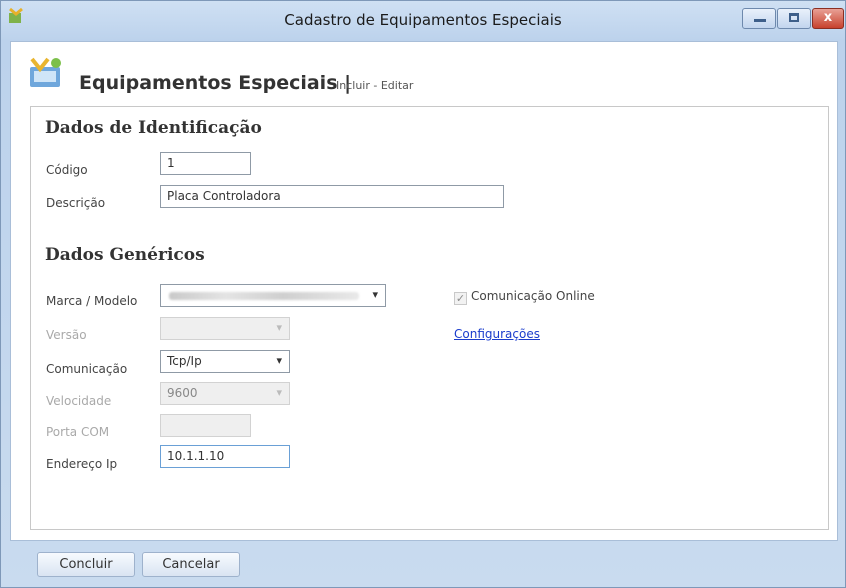 The width and height of the screenshot is (846, 588). Describe the element at coordinates (78, 432) in the screenshot. I see `porta-com-label: Porta COM` at that location.